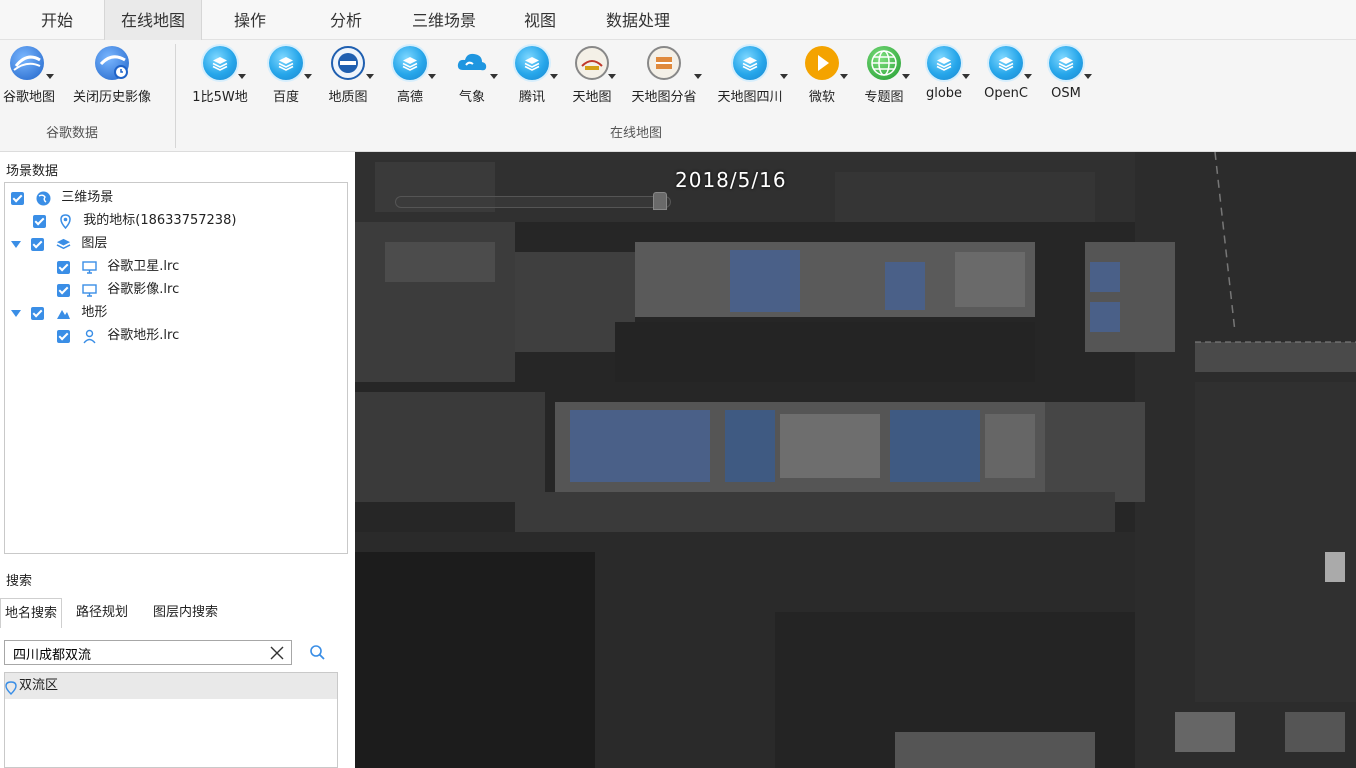  I want to click on tree-node-label: 谷歌地形.lrc, so click(143, 335).